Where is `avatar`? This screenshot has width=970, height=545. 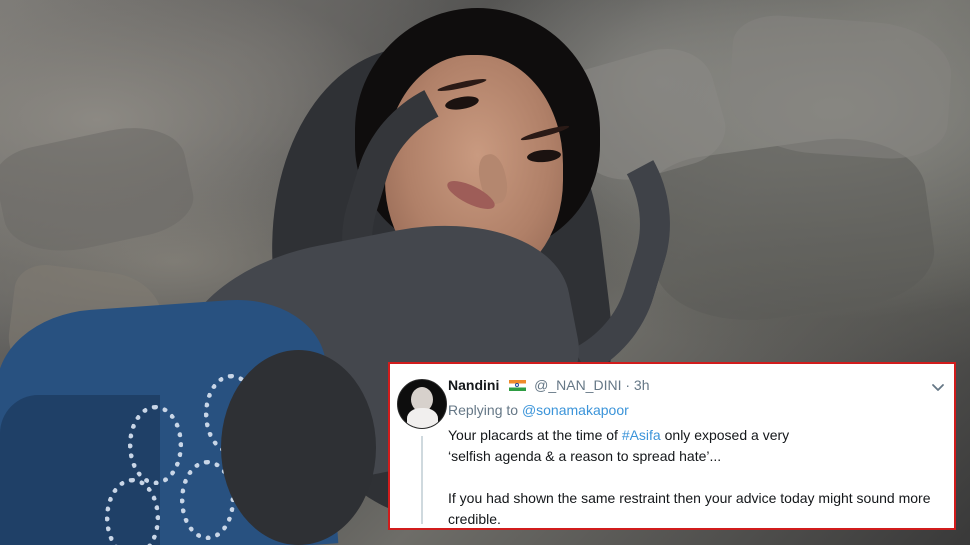
avatar is located at coordinates (422, 404).